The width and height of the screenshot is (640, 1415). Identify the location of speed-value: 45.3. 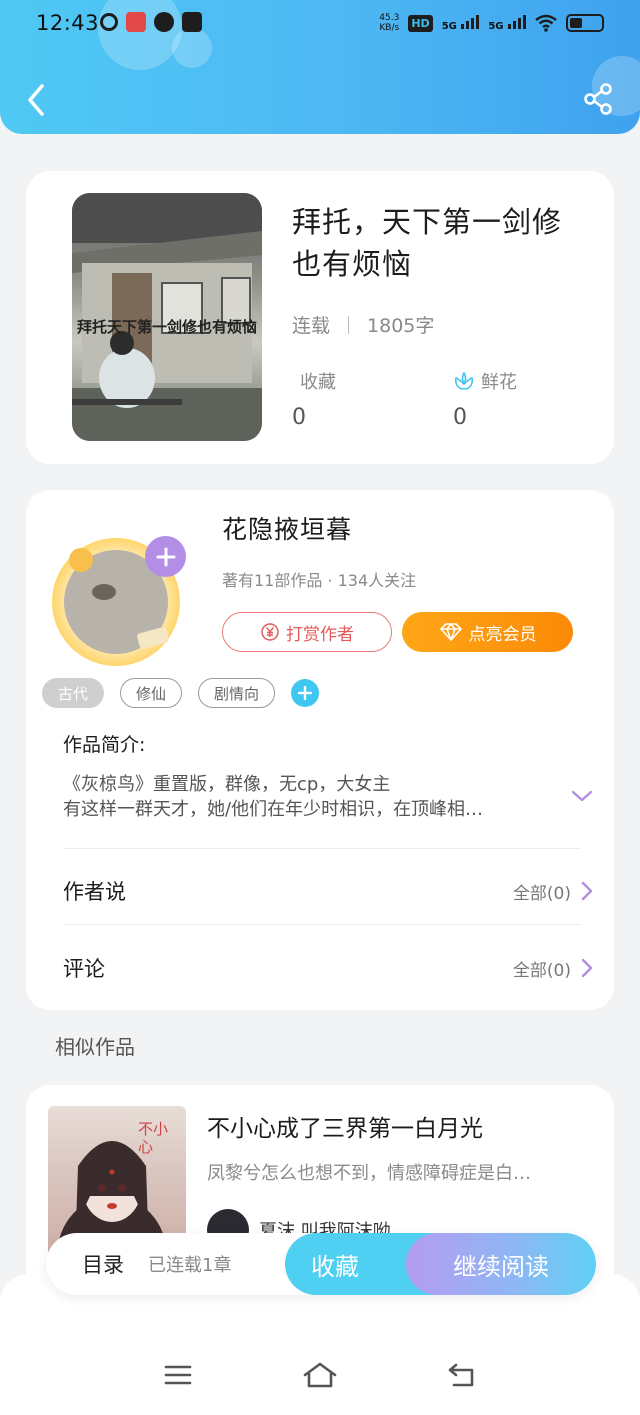
(389, 18).